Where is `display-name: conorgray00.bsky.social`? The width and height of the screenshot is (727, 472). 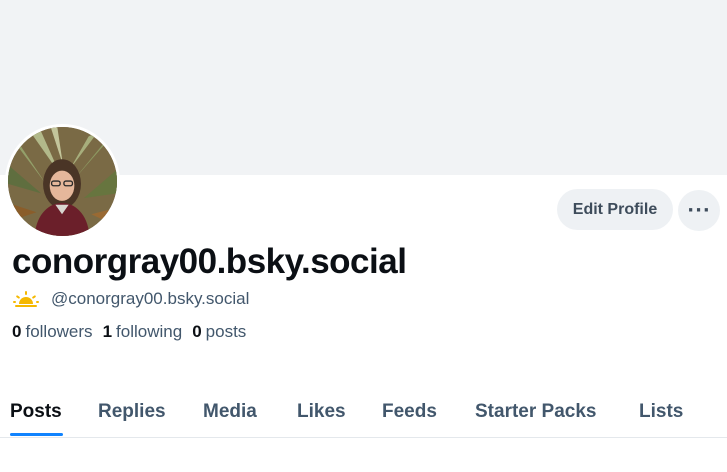 display-name: conorgray00.bsky.social is located at coordinates (209, 261).